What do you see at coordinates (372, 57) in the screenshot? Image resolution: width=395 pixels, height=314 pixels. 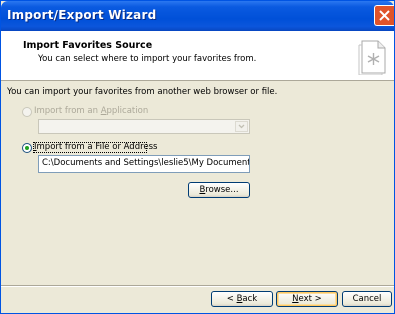 I see `favorites-page-icon` at bounding box center [372, 57].